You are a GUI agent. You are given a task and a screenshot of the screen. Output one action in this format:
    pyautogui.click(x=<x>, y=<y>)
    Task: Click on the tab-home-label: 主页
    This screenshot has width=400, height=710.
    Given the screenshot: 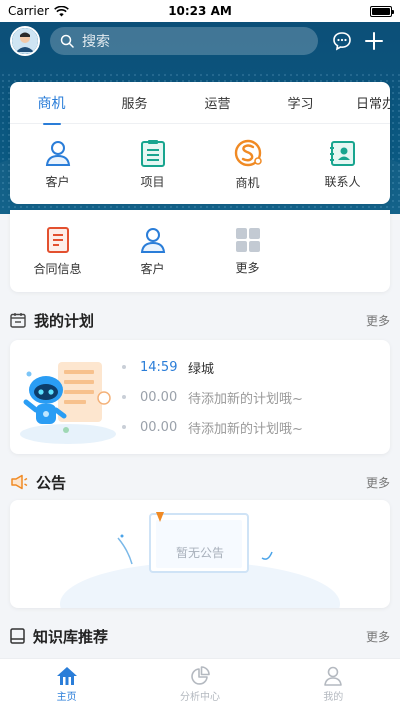 What is the action you would take?
    pyautogui.click(x=66, y=697)
    